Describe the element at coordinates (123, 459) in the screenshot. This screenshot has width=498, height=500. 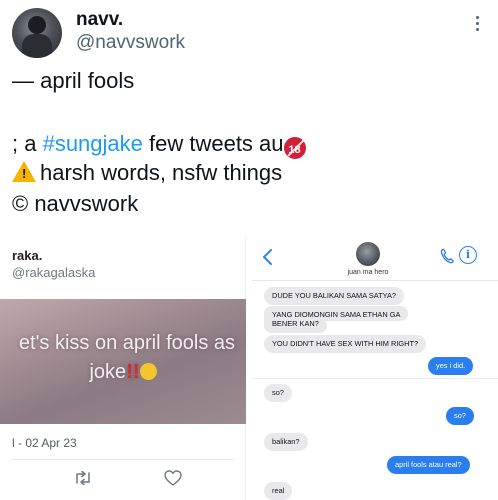
I see `quoted-divider` at that location.